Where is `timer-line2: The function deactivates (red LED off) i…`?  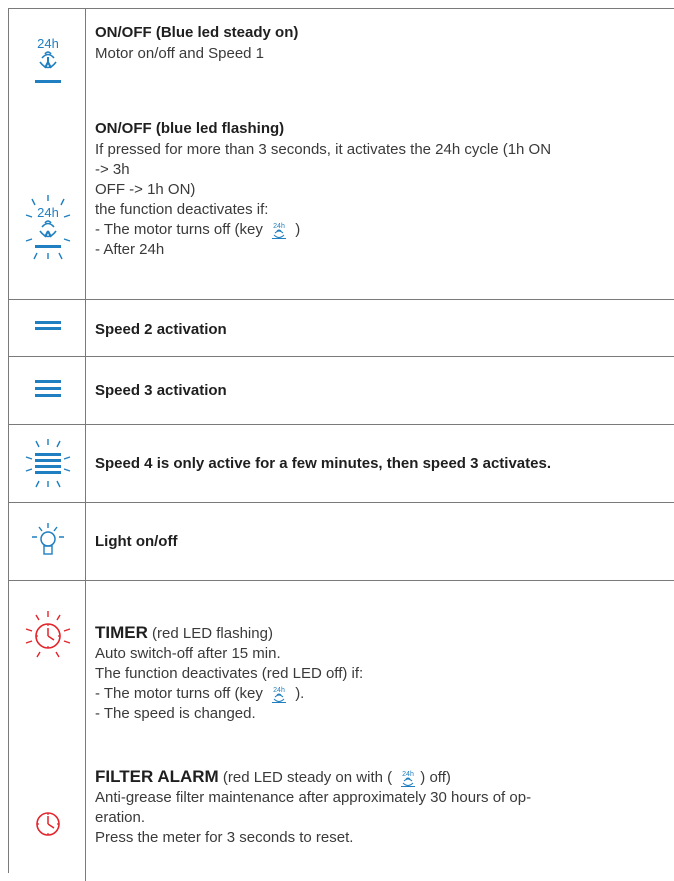
timer-line2: The function deactivates (red LED off) i… is located at coordinates (229, 673).